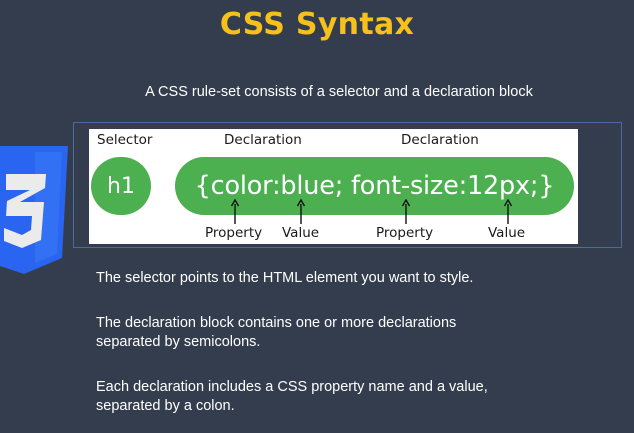 This screenshot has width=634, height=433. I want to click on slide-title: CSS Syntax, so click(317, 24).